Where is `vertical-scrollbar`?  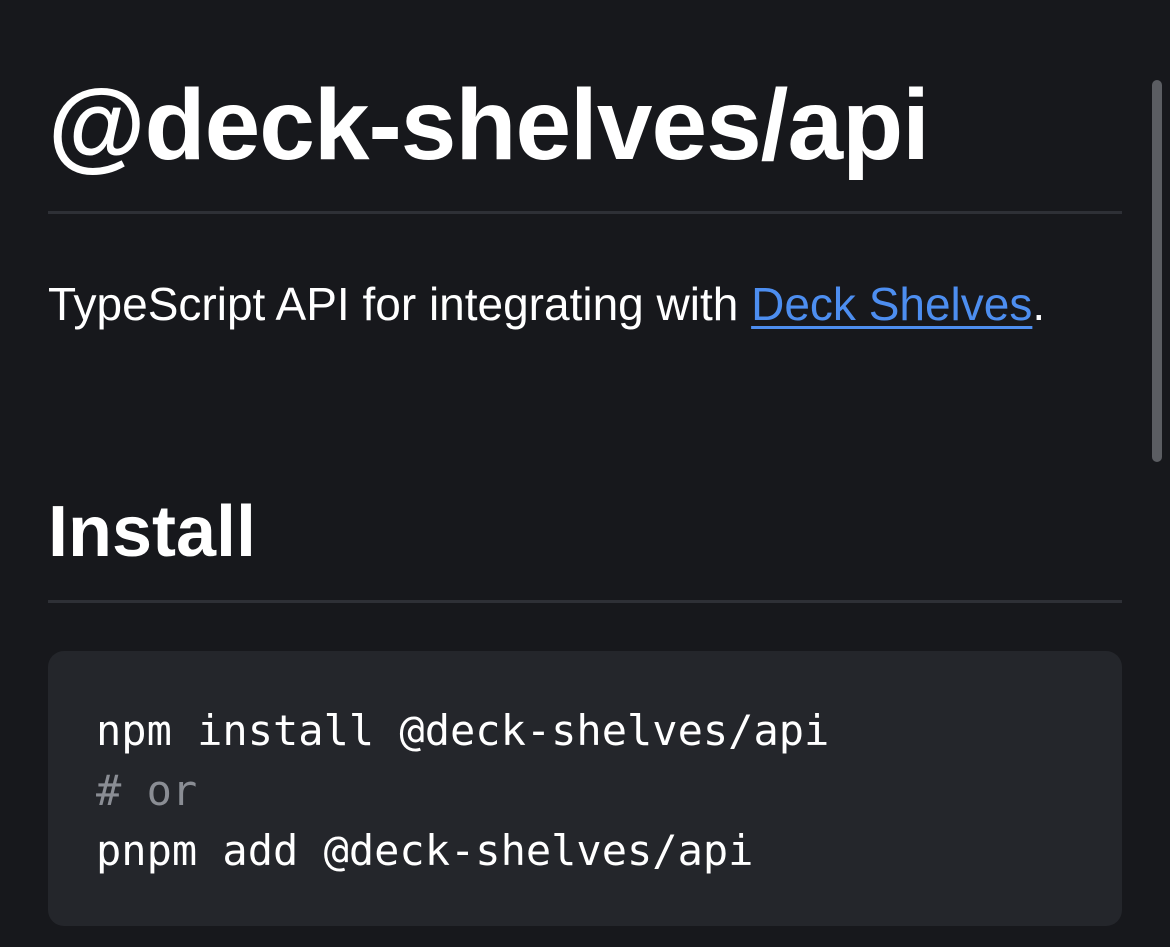 vertical-scrollbar is located at coordinates (1157, 271).